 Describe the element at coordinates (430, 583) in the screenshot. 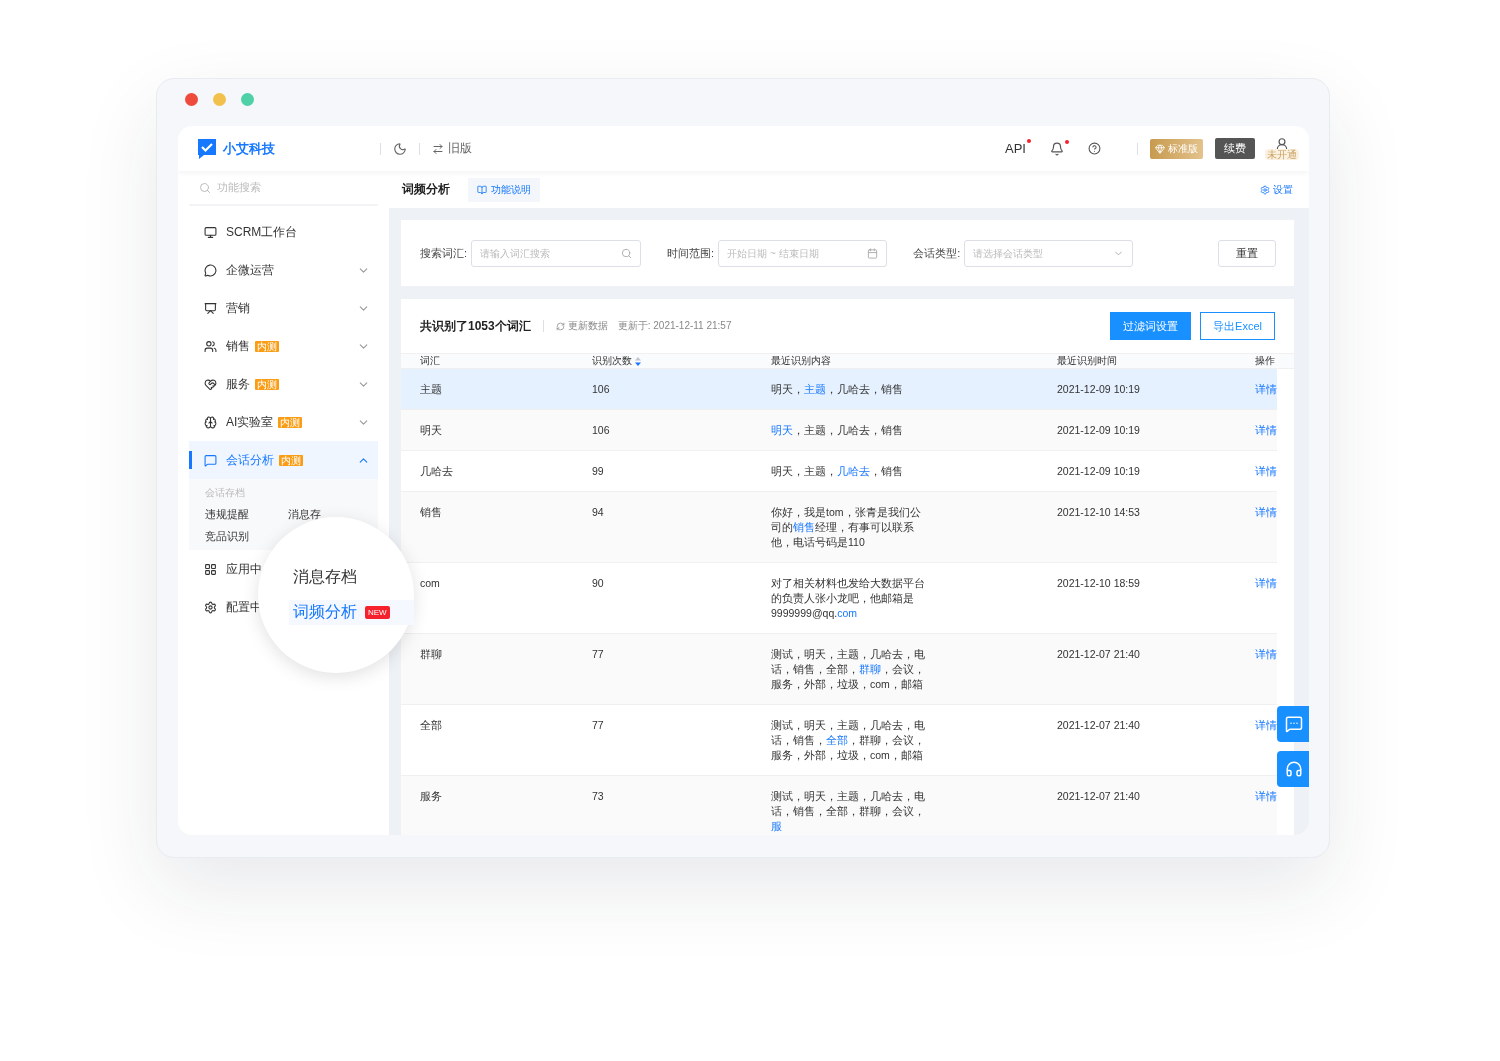

I see `table-cell-text: com` at that location.